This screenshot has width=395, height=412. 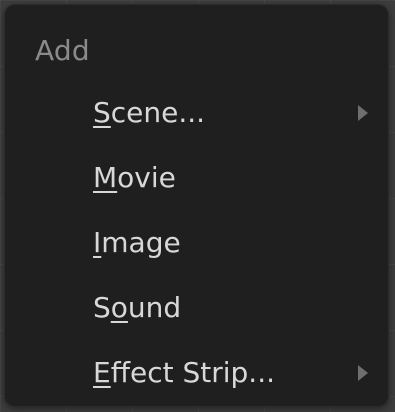 What do you see at coordinates (137, 242) in the screenshot?
I see `menu-item-label: Image` at bounding box center [137, 242].